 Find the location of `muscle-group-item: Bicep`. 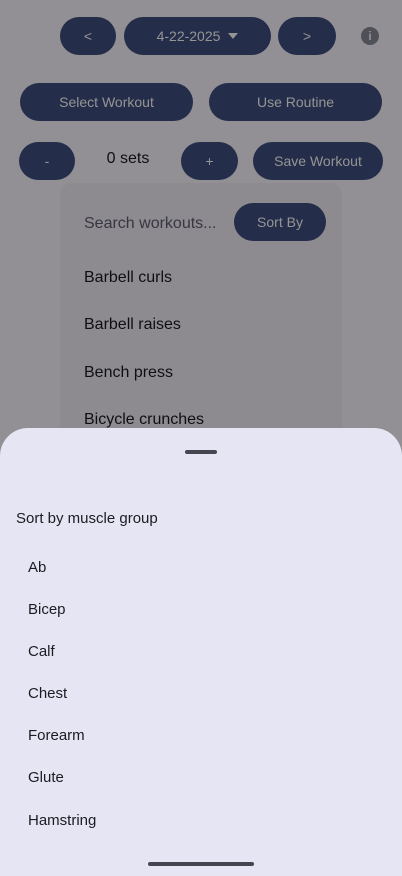

muscle-group-item: Bicep is located at coordinates (47, 609).